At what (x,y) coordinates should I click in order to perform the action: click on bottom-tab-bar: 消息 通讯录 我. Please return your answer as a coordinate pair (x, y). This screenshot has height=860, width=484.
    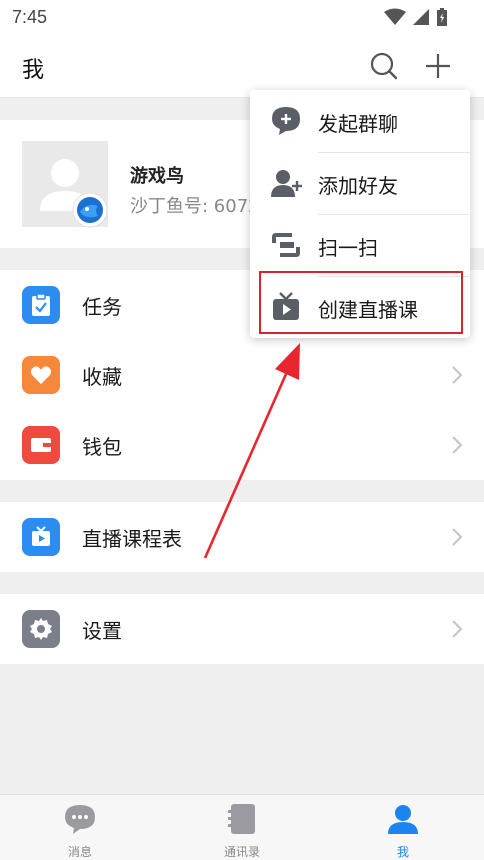
    Looking at the image, I should click on (242, 827).